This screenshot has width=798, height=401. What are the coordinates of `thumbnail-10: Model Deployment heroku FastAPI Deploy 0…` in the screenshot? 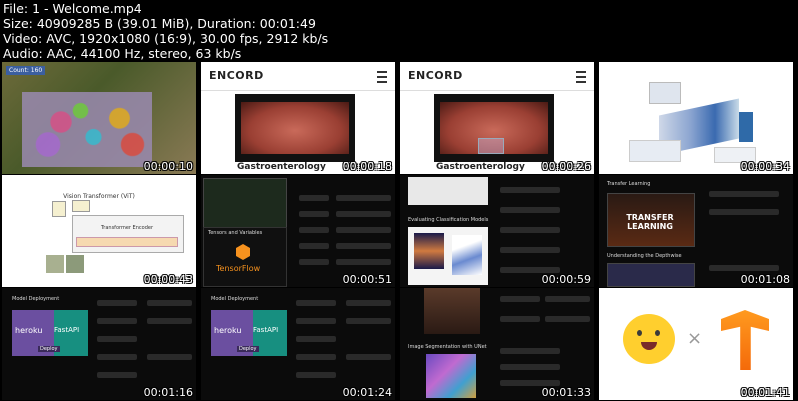 It's located at (298, 344).